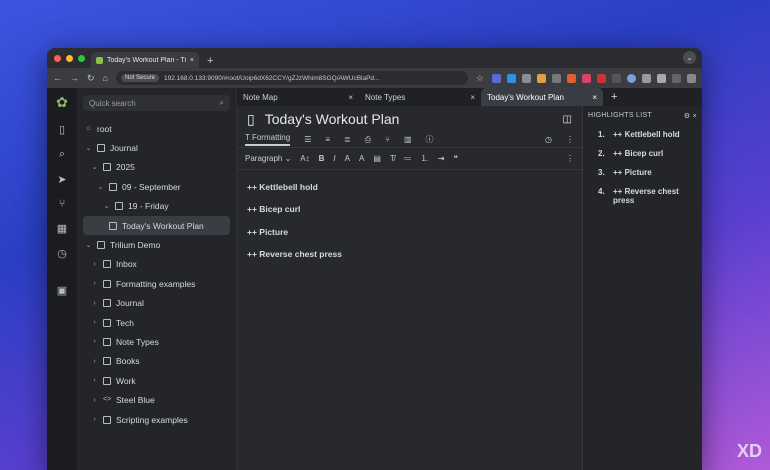 The height and width of the screenshot is (470, 770). Describe the element at coordinates (307, 139) in the screenshot. I see `options-icon: ☰` at that location.